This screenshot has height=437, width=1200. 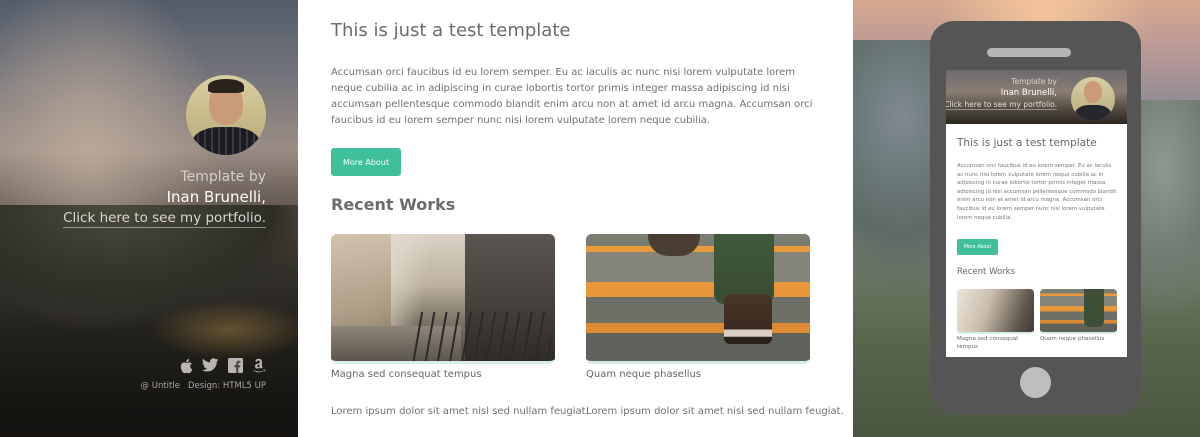 I want to click on phone-work-item: Quam neque phasellus, so click(x=1078, y=316).